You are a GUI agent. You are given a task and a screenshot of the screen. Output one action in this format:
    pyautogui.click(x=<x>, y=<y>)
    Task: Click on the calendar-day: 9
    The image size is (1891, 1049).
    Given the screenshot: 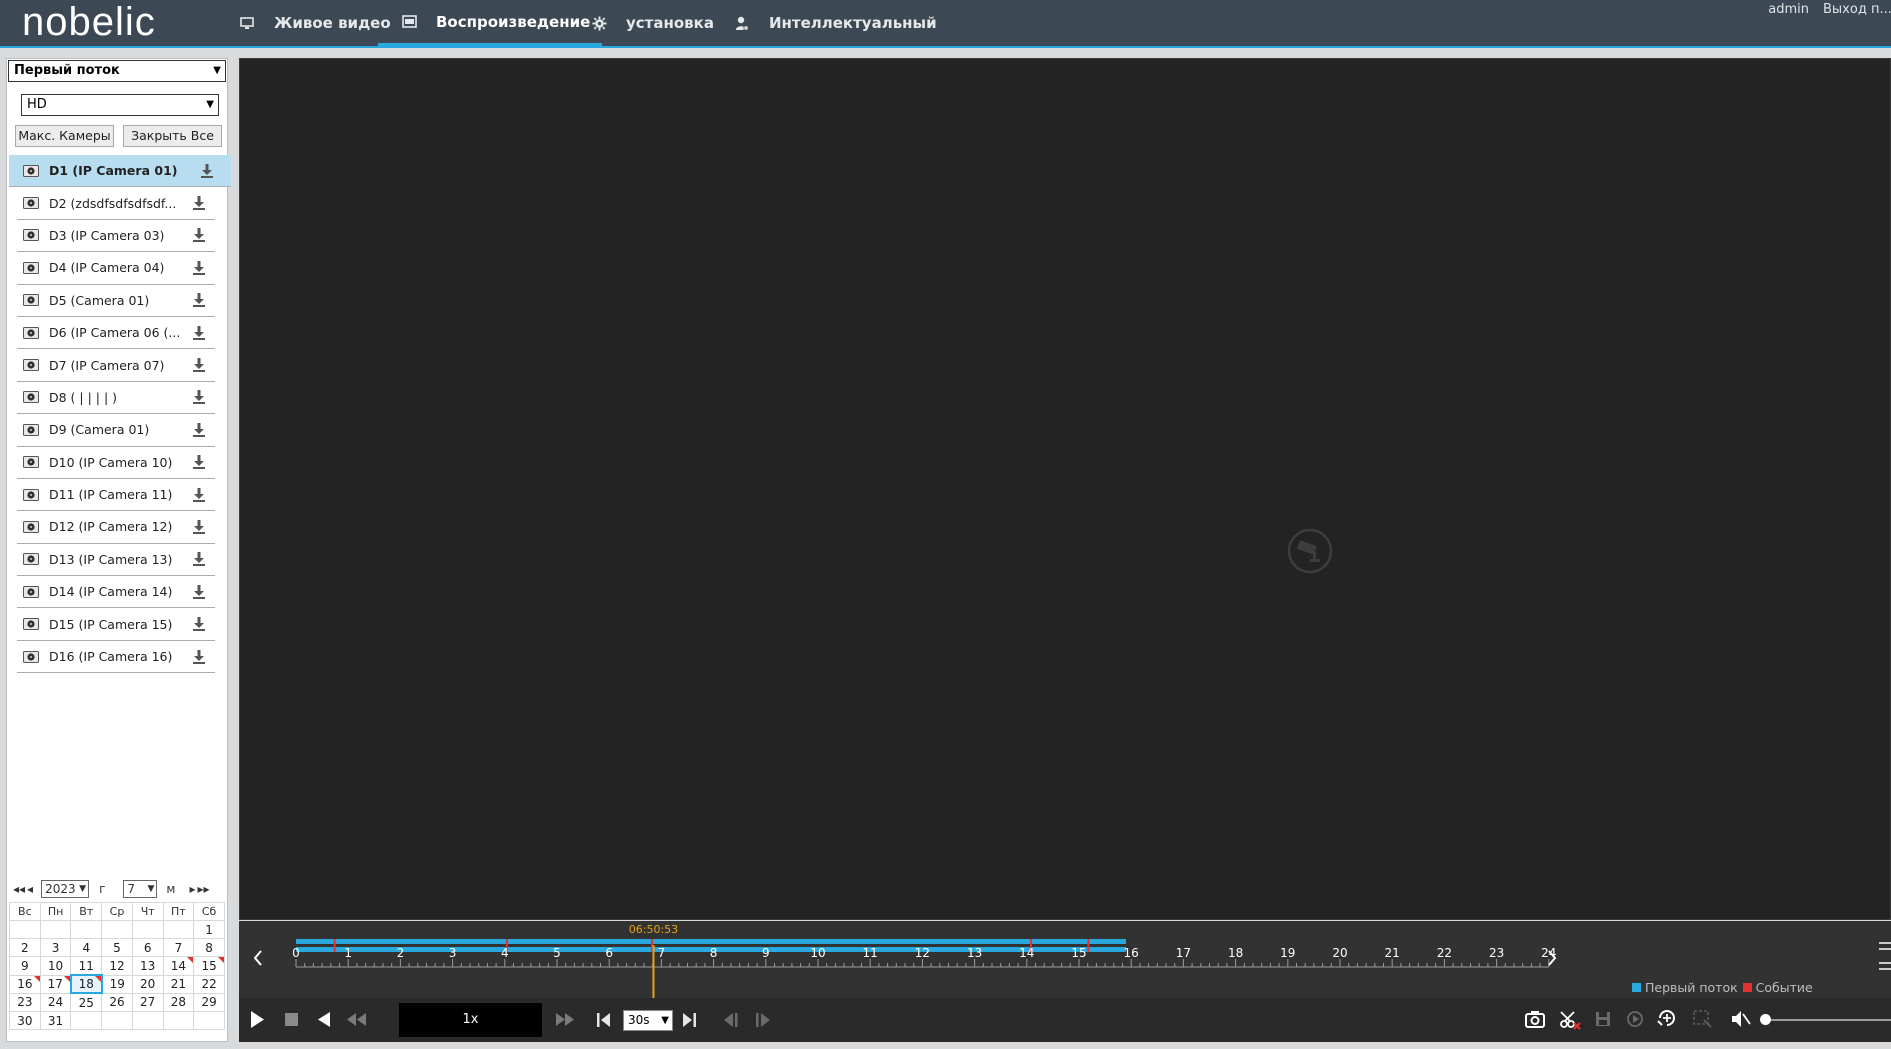 What is the action you would take?
    pyautogui.click(x=25, y=966)
    